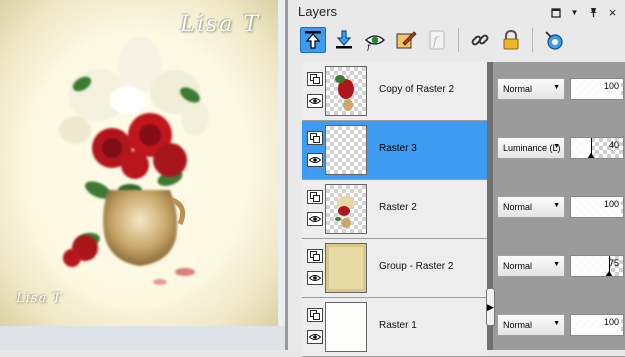 The image size is (625, 357). Describe the element at coordinates (597, 266) in the screenshot. I see `opacity-slider: 75` at that location.